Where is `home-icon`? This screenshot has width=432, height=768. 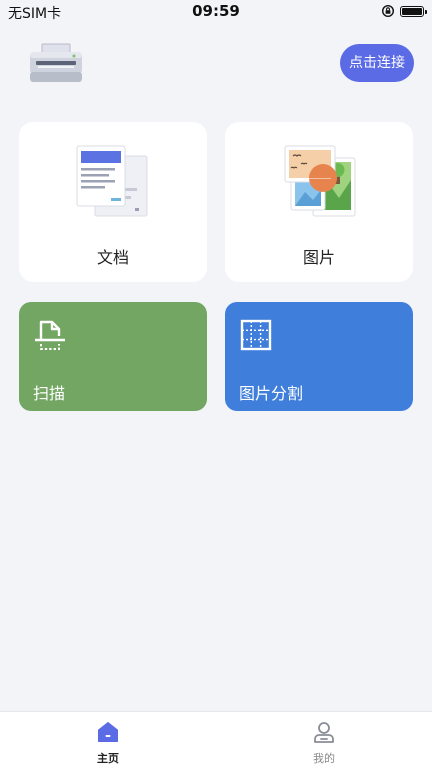
home-icon is located at coordinates (108, 732).